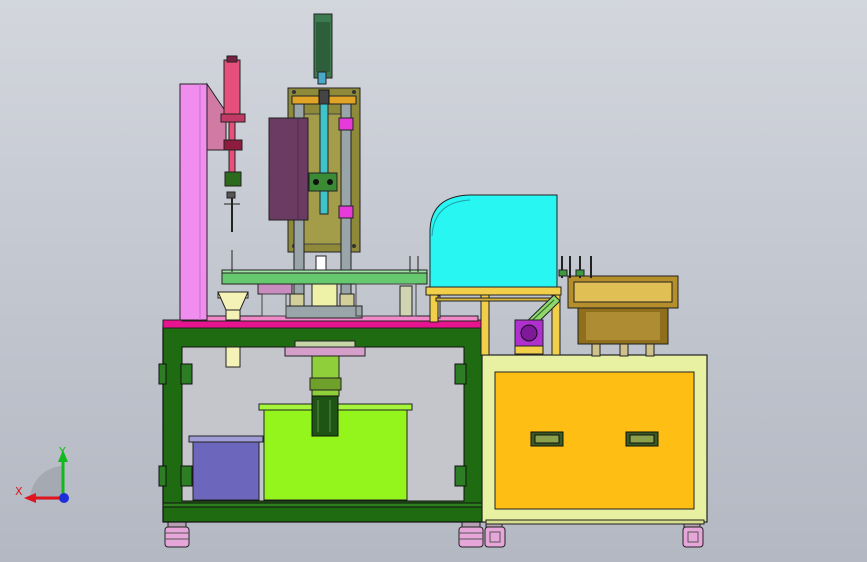 The image size is (867, 562). I want to click on pink-column, so click(203, 201).